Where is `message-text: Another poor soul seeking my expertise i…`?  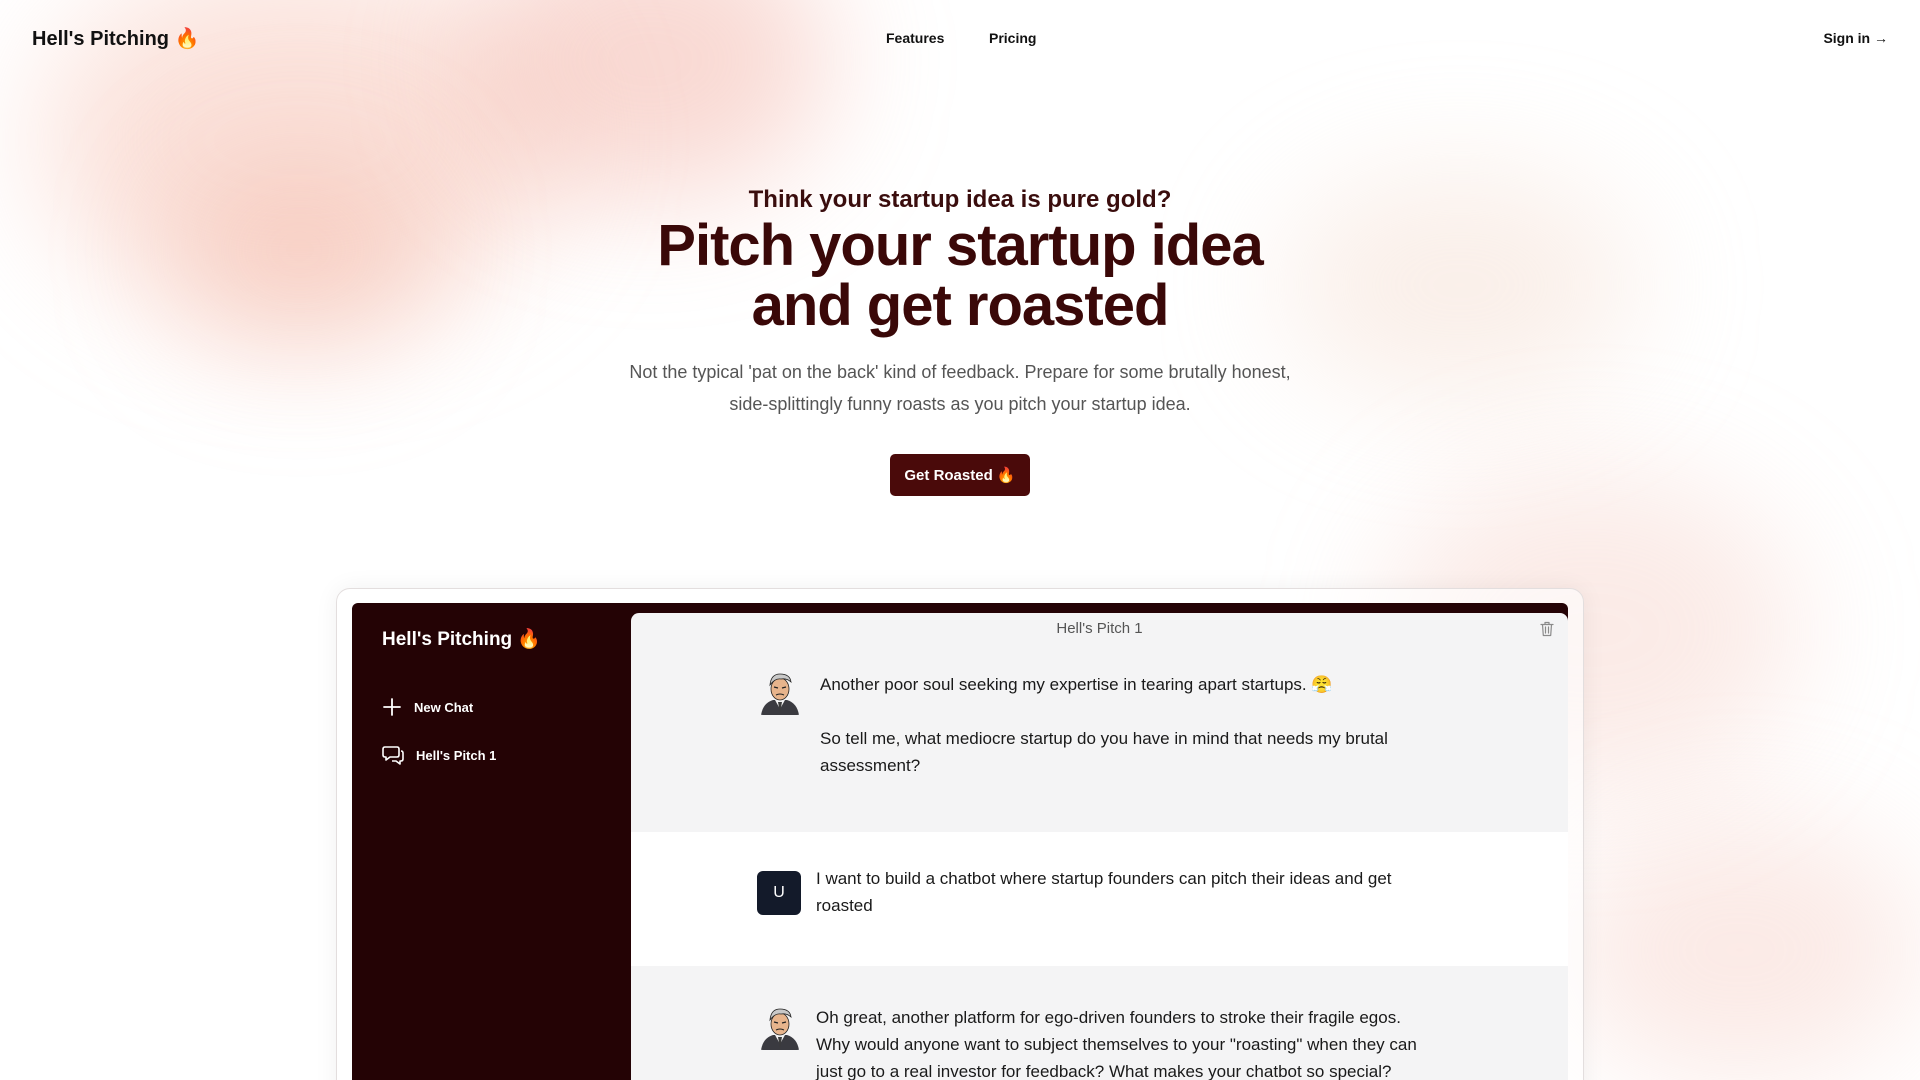 message-text: Another poor soul seeking my expertise i… is located at coordinates (1076, 684).